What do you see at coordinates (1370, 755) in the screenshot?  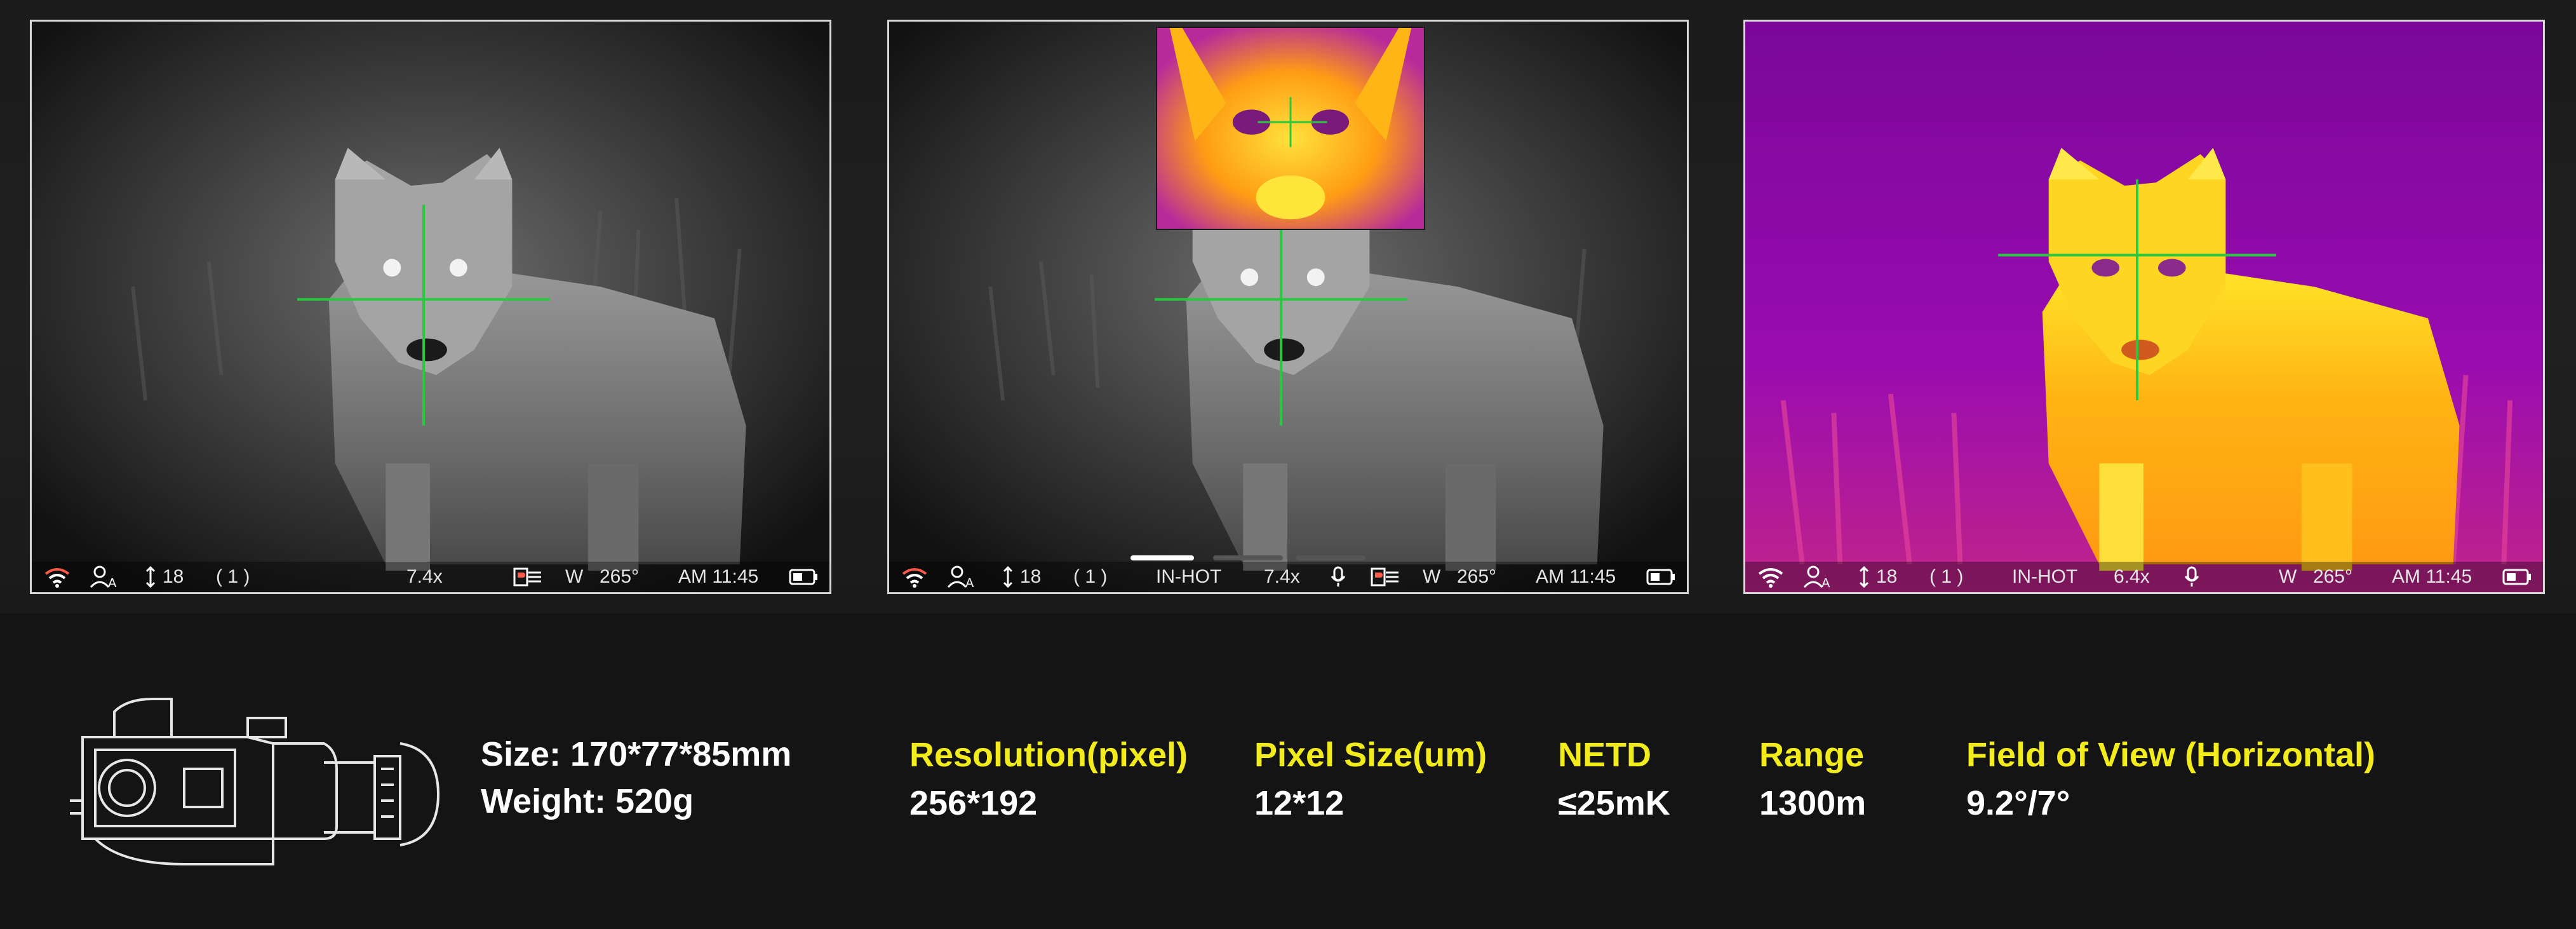 I see `spec-pixel-size-label: Pixel Size(um)` at bounding box center [1370, 755].